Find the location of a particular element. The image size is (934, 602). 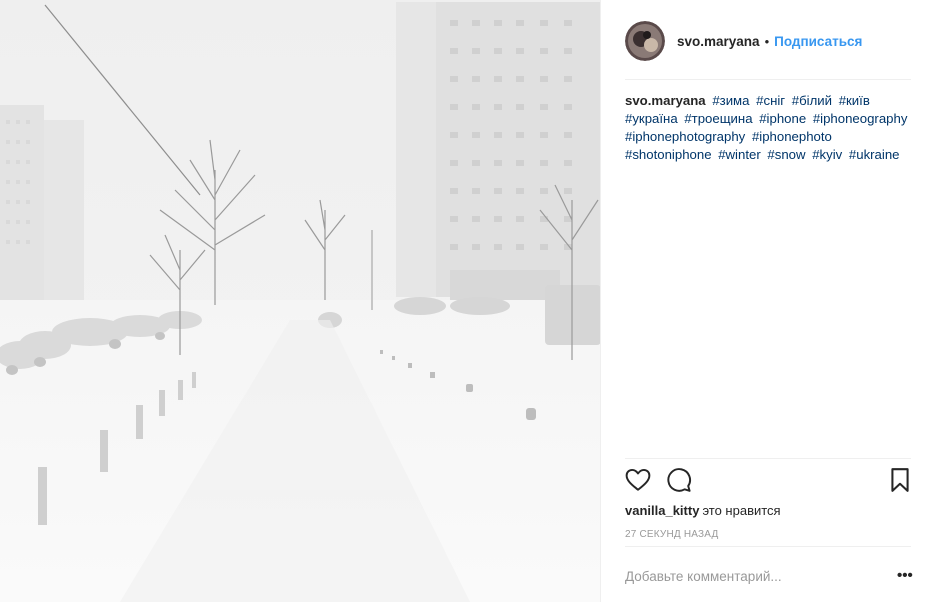

comment-button is located at coordinates (679, 480).